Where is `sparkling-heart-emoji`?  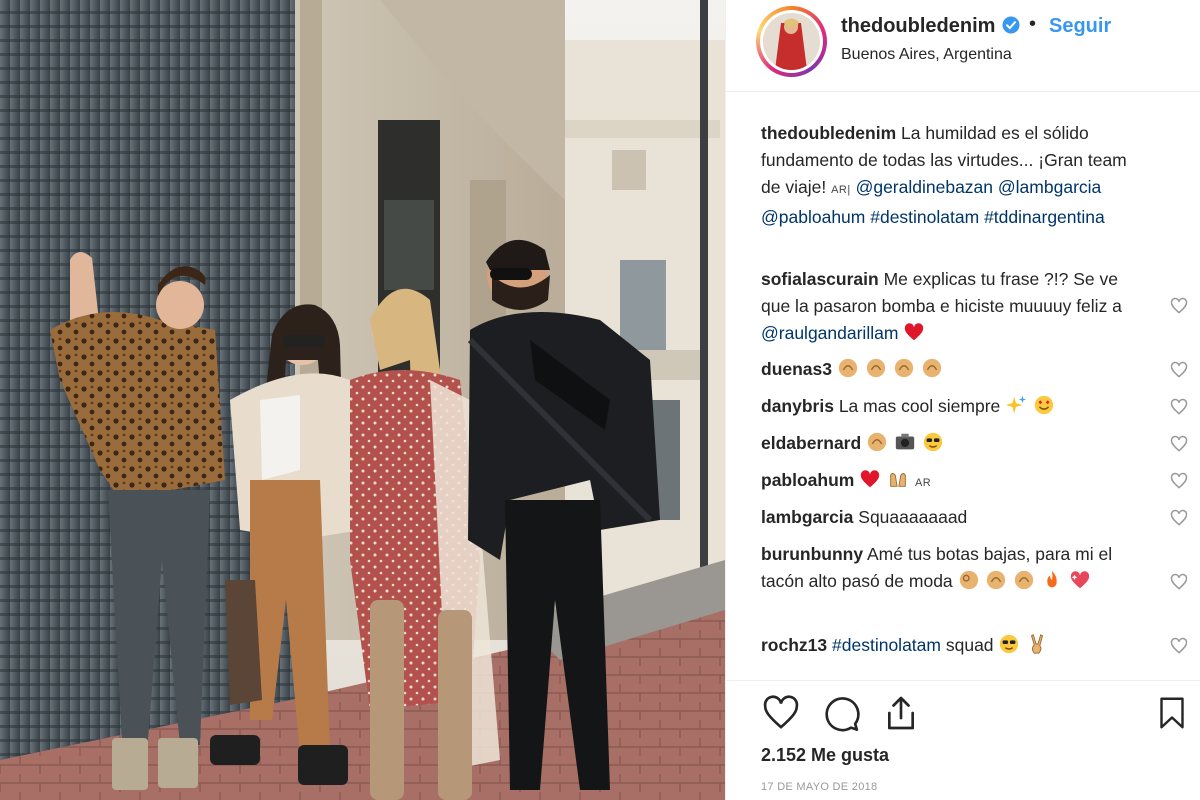
sparkling-heart-emoji is located at coordinates (1080, 580).